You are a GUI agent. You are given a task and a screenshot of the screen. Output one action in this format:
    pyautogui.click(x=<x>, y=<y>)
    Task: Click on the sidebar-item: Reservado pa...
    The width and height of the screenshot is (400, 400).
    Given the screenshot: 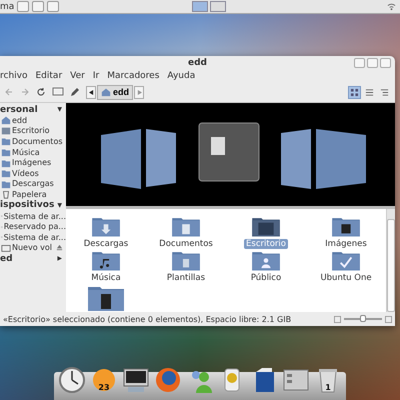 What is the action you would take?
    pyautogui.click(x=35, y=227)
    